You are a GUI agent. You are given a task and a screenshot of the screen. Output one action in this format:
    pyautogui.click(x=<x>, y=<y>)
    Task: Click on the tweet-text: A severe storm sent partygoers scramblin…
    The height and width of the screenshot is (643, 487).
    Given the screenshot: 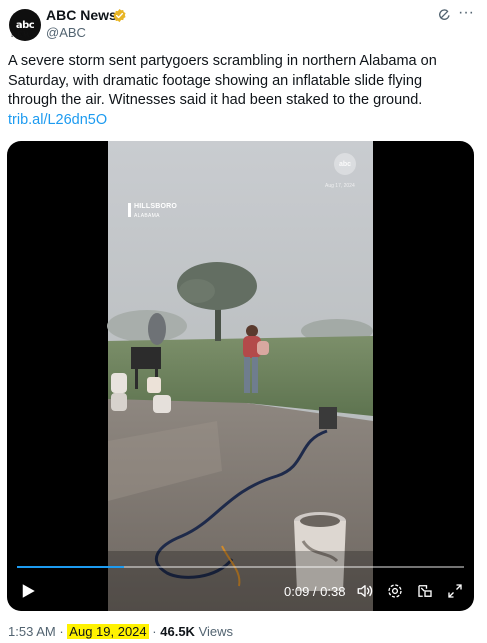 What is the action you would take?
    pyautogui.click(x=243, y=81)
    